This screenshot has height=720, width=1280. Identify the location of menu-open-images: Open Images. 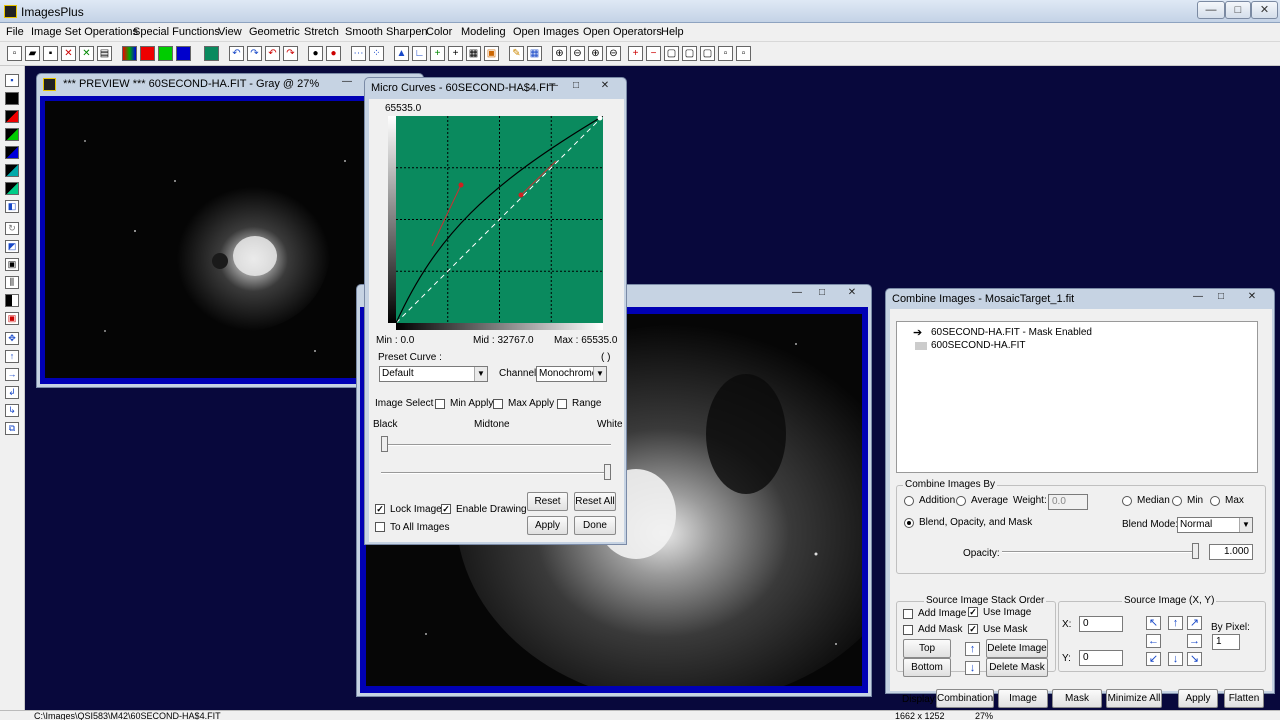
(546, 32).